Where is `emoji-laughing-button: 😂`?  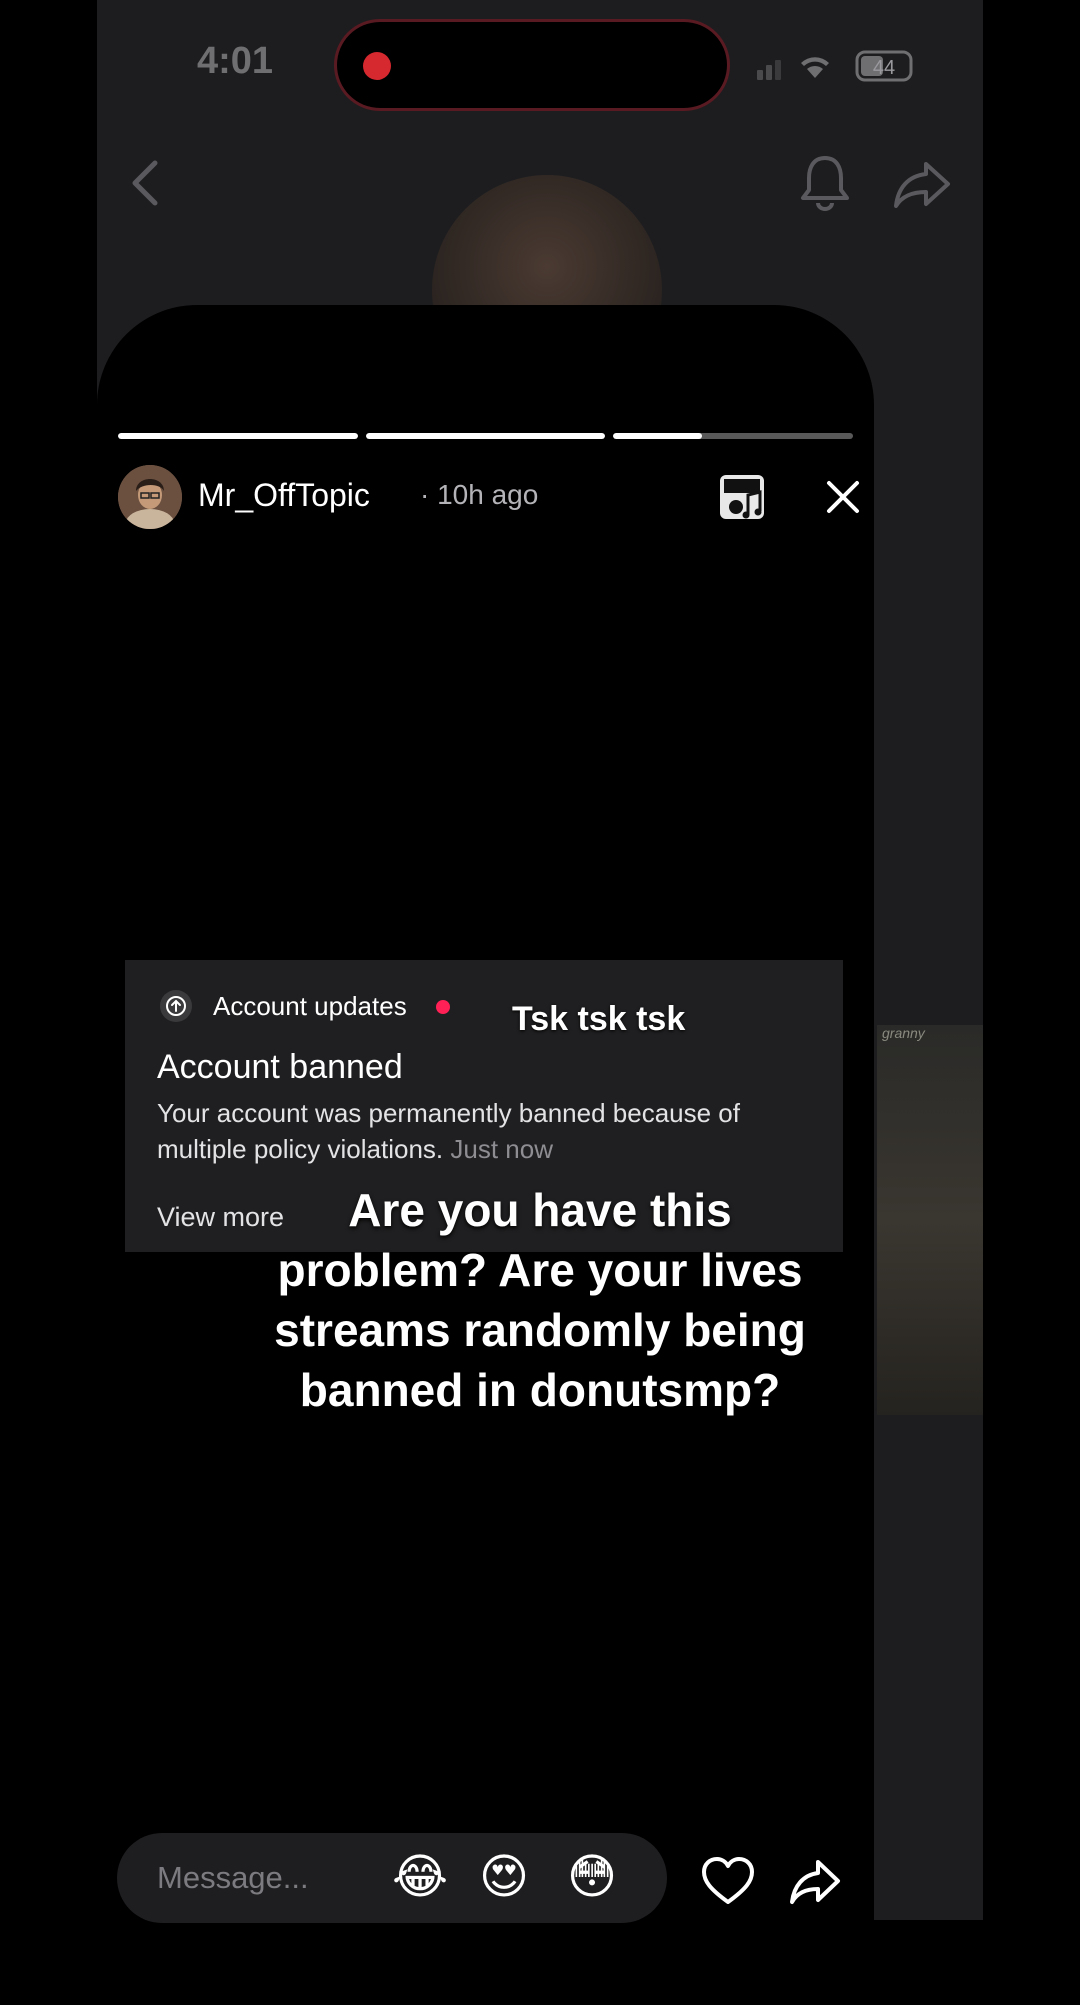 emoji-laughing-button: 😂 is located at coordinates (420, 1878).